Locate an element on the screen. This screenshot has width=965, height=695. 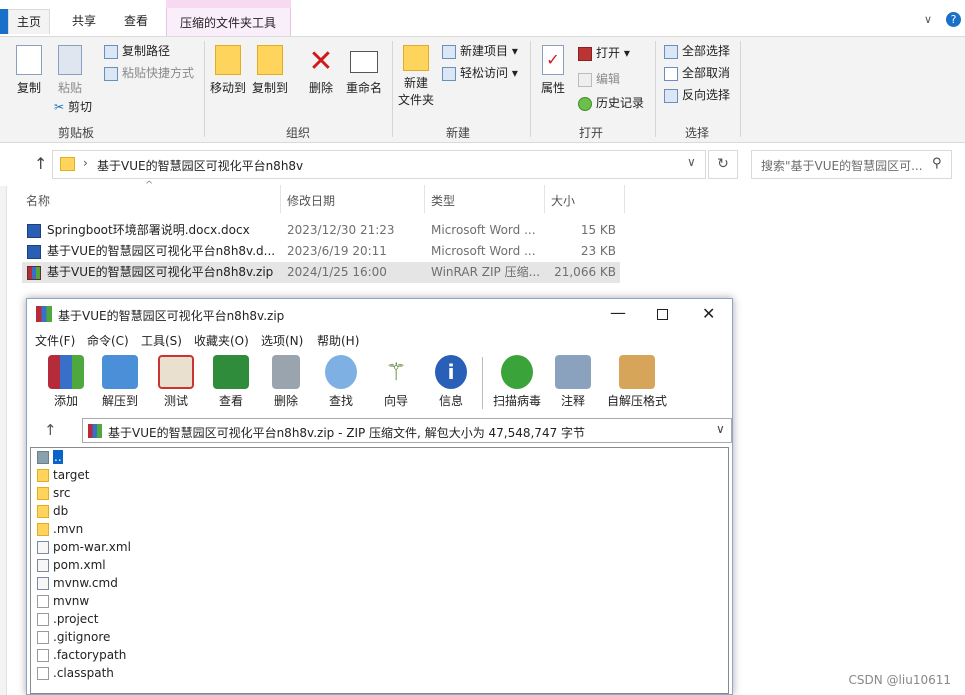
list-item: .gitignore is located at coordinates (73, 637).